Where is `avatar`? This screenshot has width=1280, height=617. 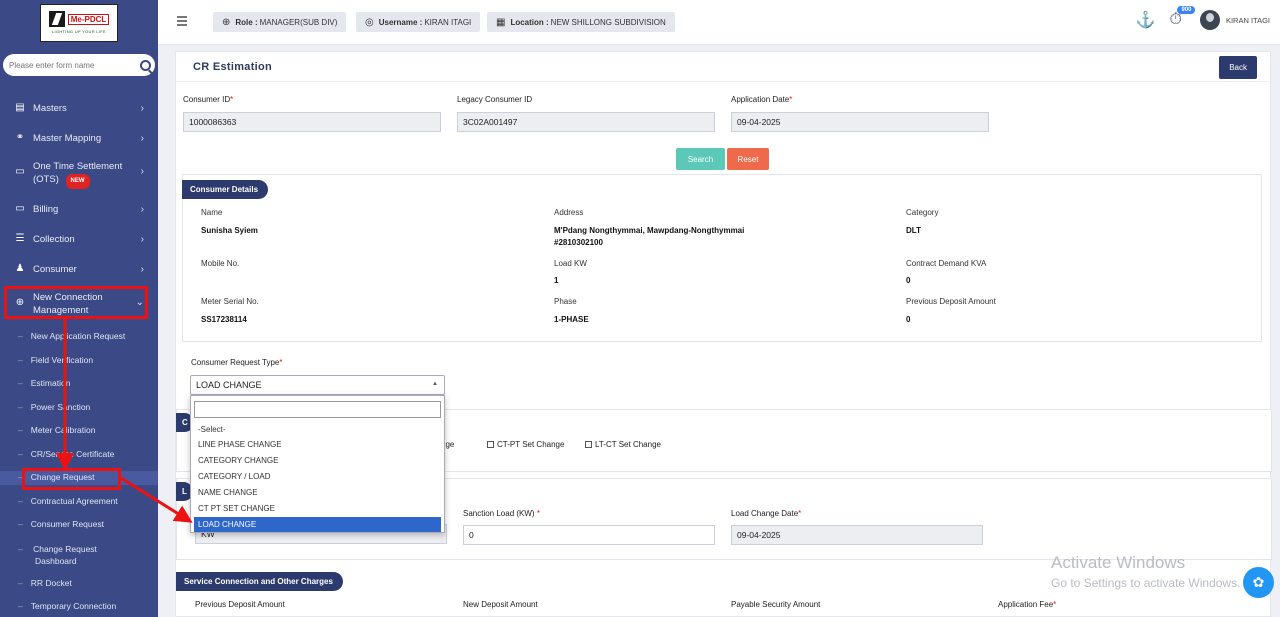 avatar is located at coordinates (1209, 20).